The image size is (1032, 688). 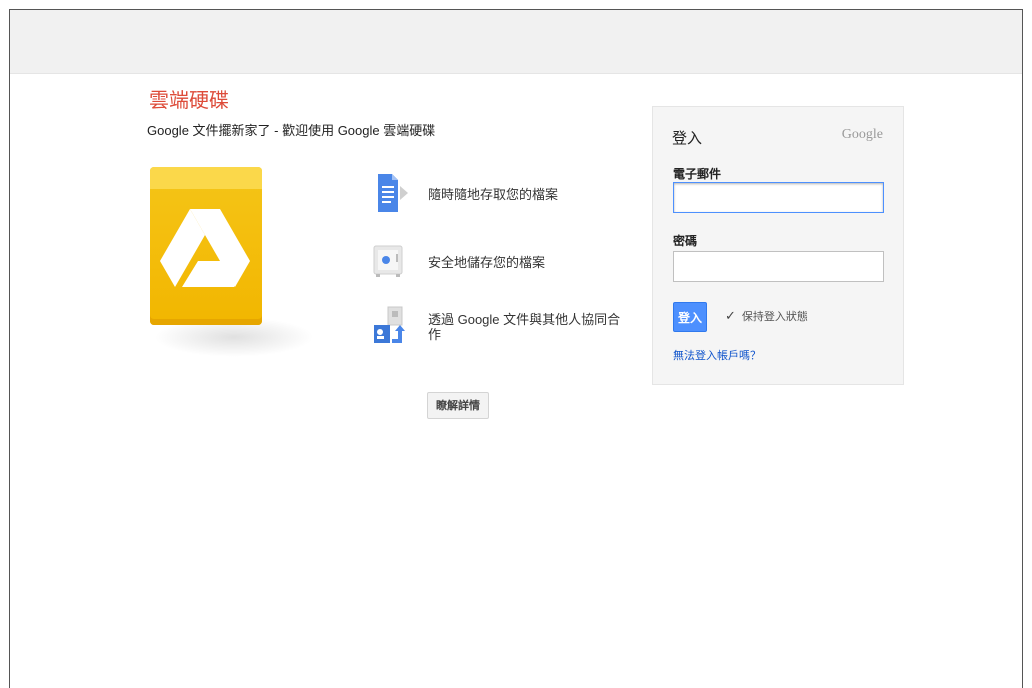 What do you see at coordinates (778, 266) in the screenshot?
I see `password-field` at bounding box center [778, 266].